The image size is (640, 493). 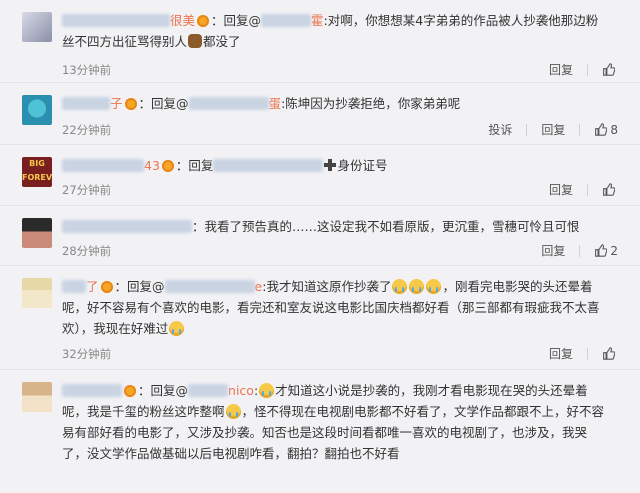 I want to click on like-button: 8, so click(x=606, y=130).